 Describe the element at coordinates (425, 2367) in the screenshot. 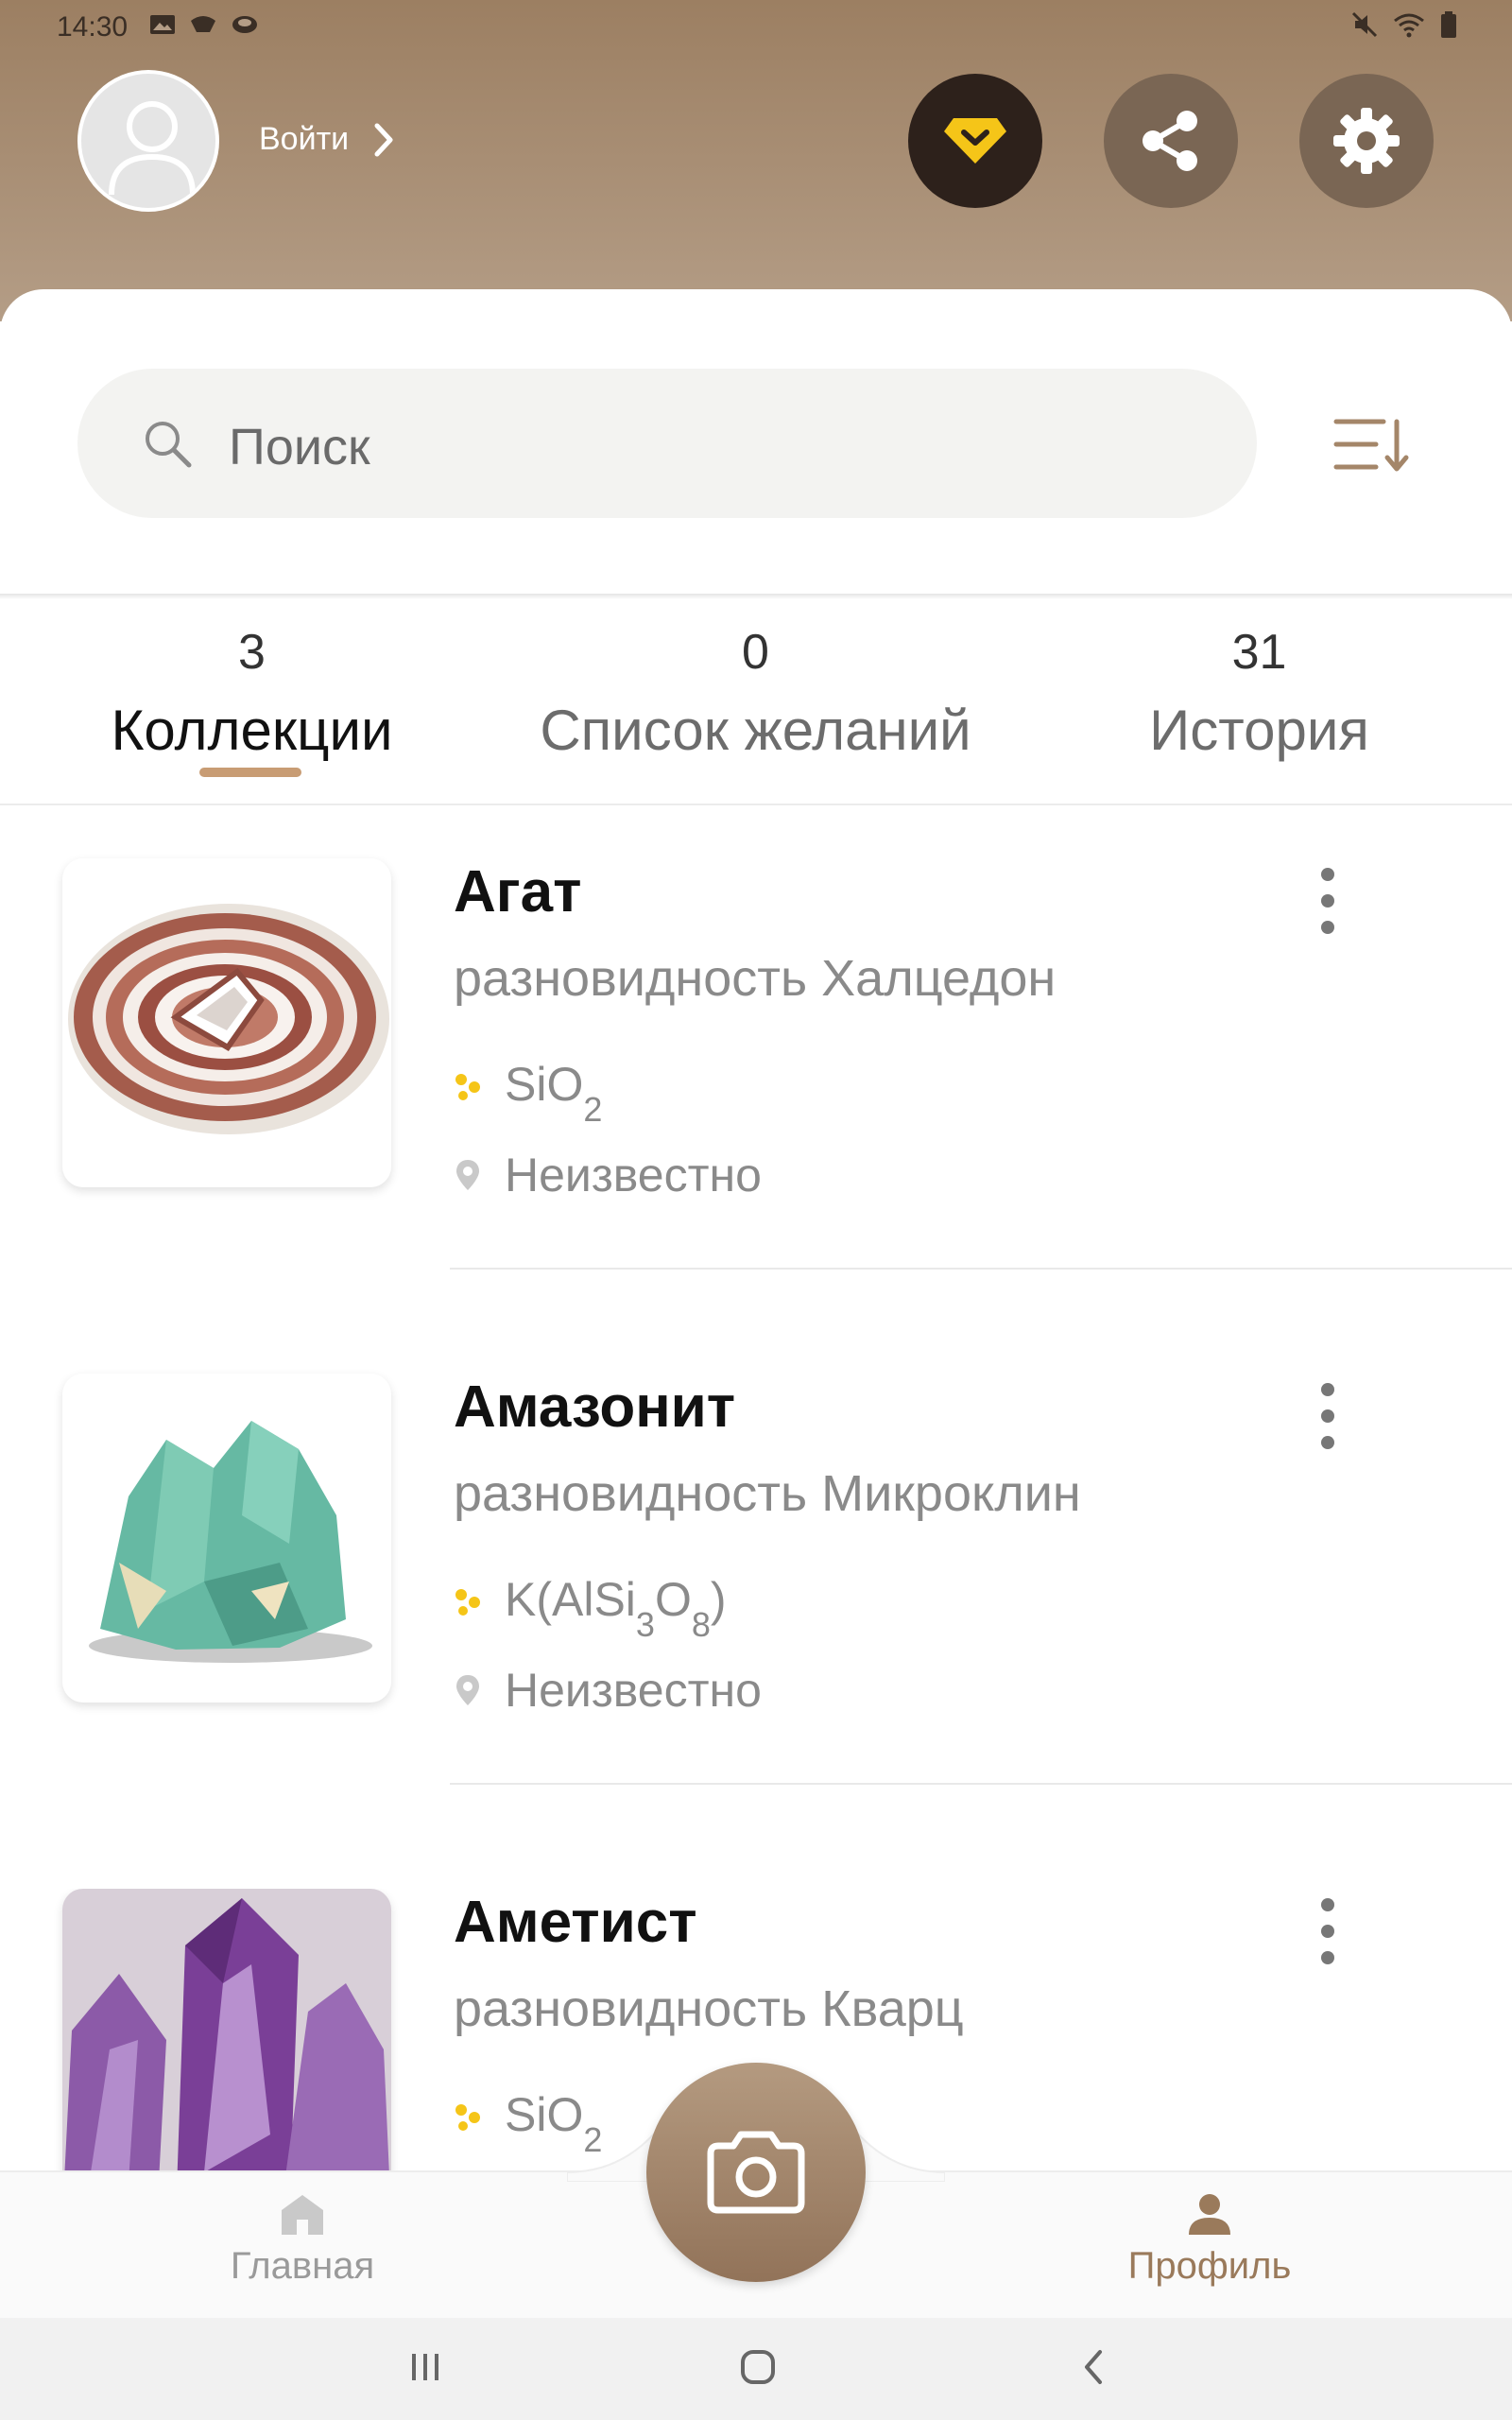

I see `recent-apps-icon` at that location.